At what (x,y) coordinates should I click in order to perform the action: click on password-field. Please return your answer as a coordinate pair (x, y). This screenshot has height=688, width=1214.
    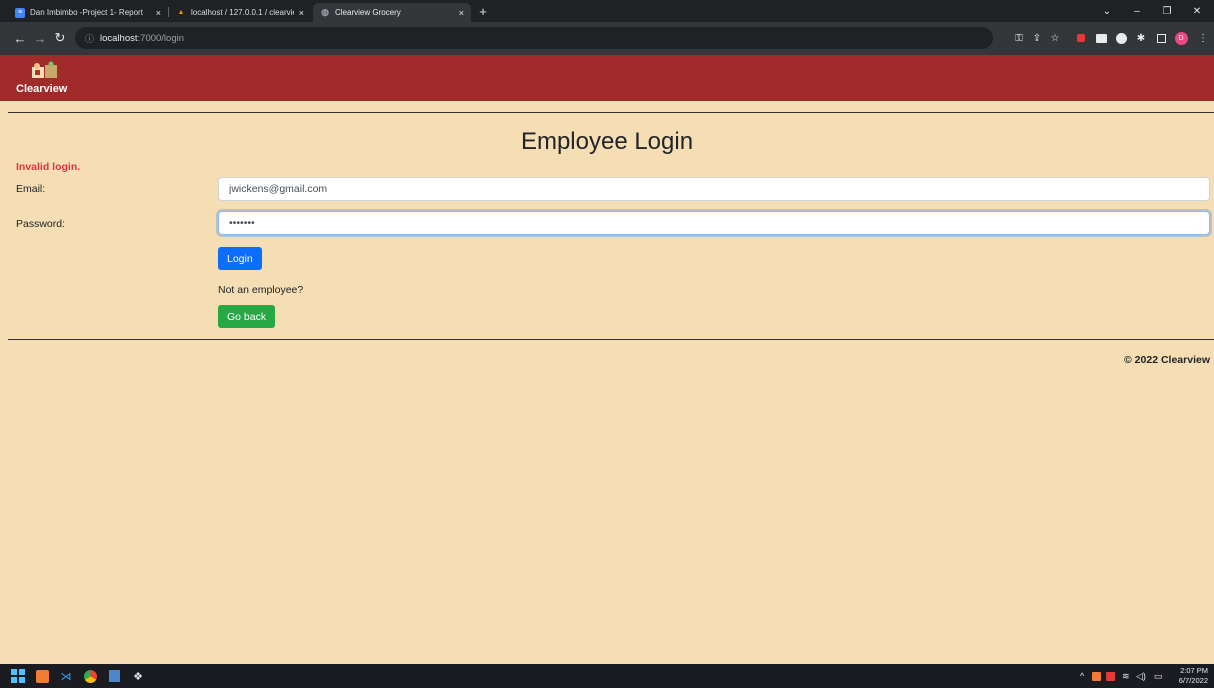
    Looking at the image, I should click on (714, 223).